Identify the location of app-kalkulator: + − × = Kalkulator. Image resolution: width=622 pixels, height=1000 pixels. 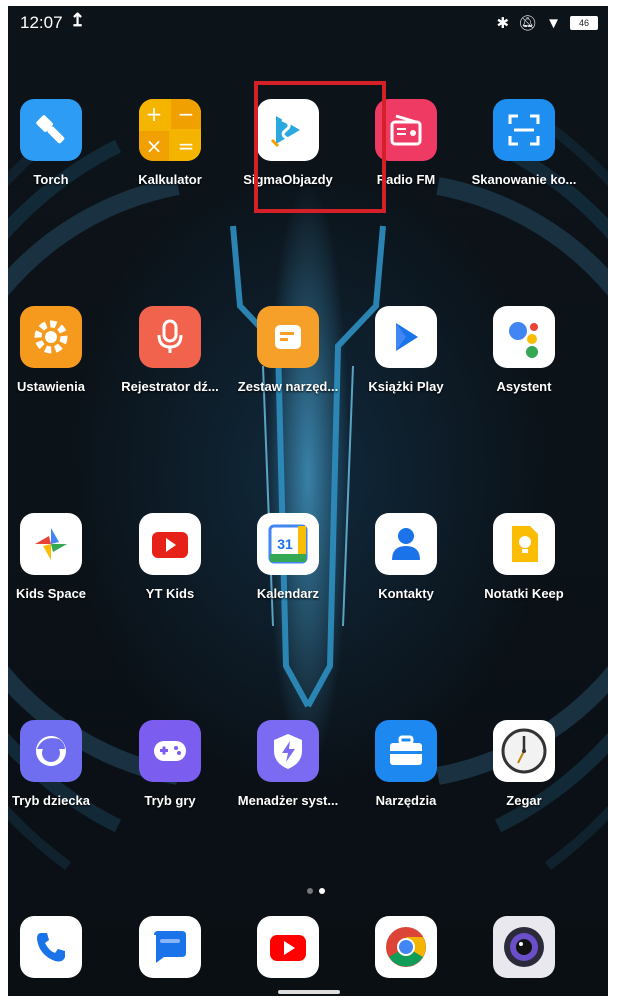
(170, 143).